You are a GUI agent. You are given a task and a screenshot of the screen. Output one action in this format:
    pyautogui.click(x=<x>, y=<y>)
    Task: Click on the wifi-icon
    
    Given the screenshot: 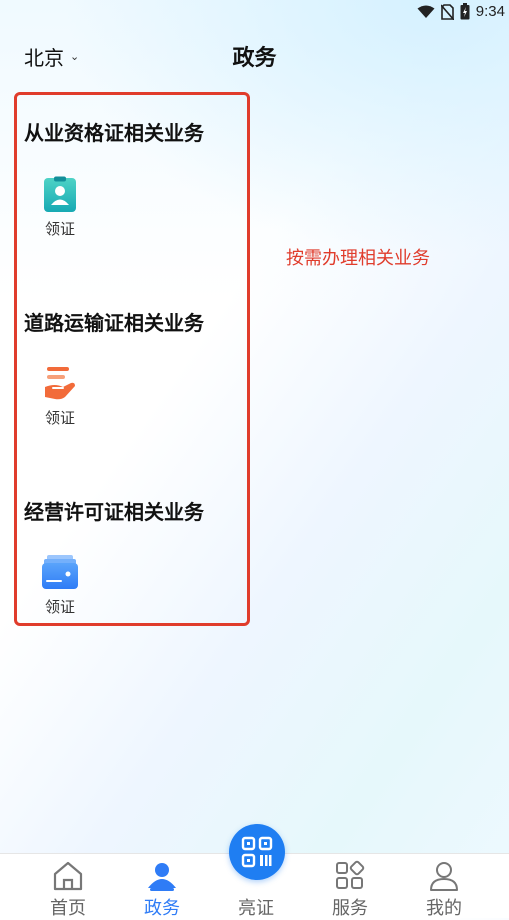 What is the action you would take?
    pyautogui.click(x=426, y=11)
    